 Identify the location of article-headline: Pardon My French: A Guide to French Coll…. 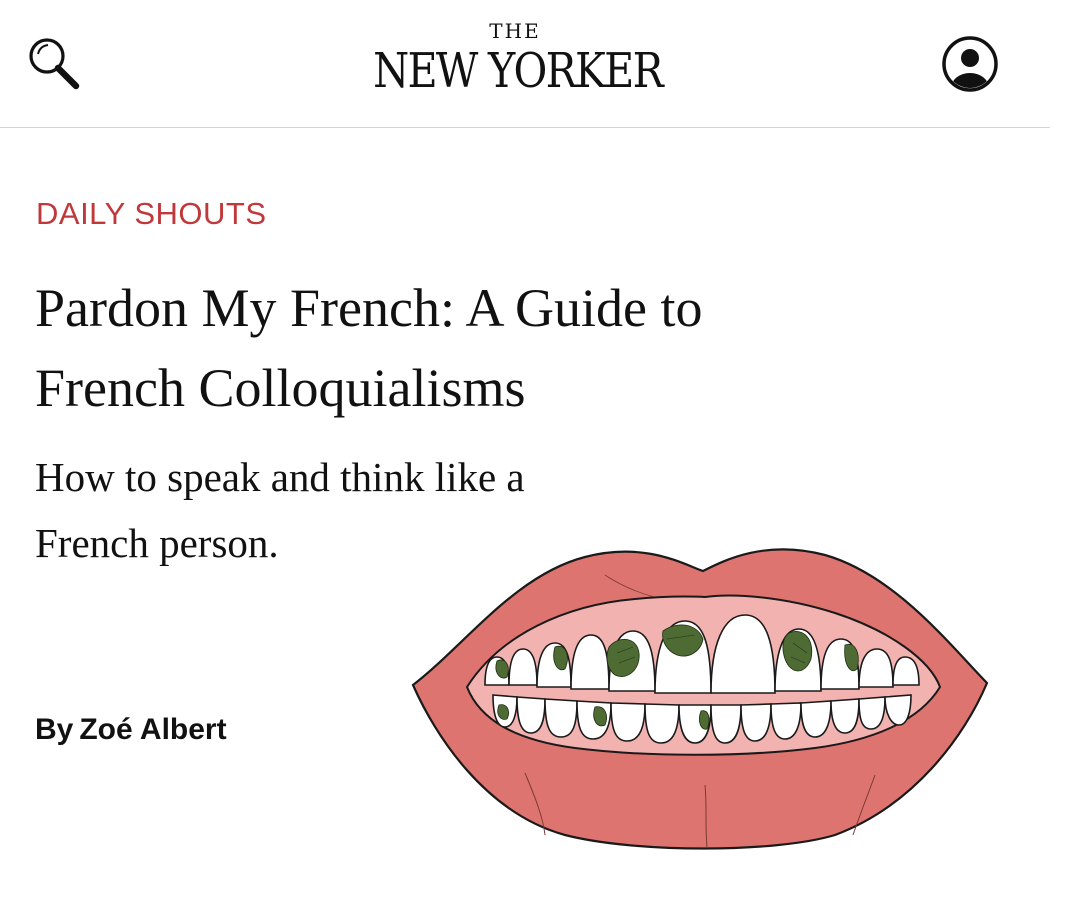
(475, 348).